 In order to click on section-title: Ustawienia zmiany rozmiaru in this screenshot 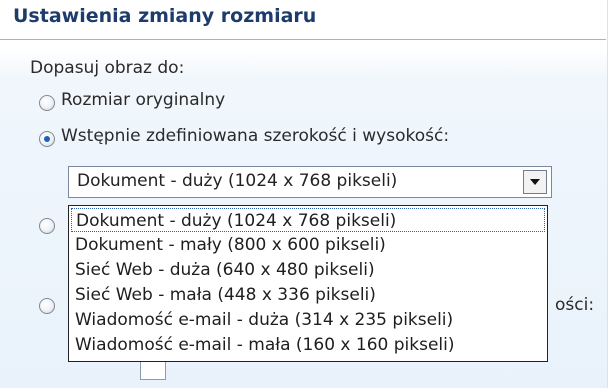, I will do `click(165, 16)`.